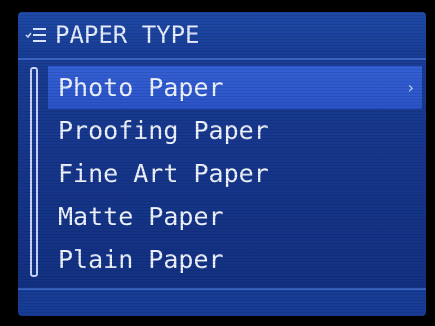 Image resolution: width=435 pixels, height=326 pixels. What do you see at coordinates (235, 87) in the screenshot?
I see `menu-item-photo-paper: Photo Paper ›` at bounding box center [235, 87].